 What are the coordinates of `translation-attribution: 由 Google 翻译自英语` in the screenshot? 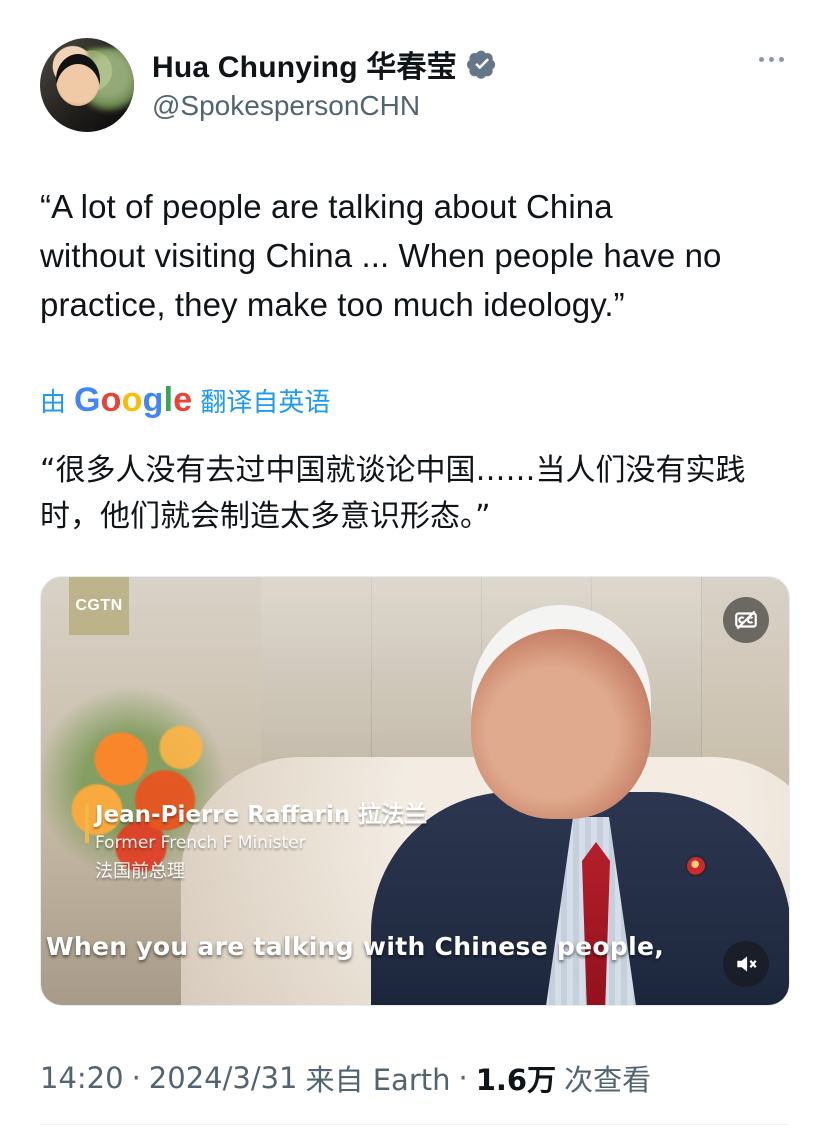 It's located at (185, 400).